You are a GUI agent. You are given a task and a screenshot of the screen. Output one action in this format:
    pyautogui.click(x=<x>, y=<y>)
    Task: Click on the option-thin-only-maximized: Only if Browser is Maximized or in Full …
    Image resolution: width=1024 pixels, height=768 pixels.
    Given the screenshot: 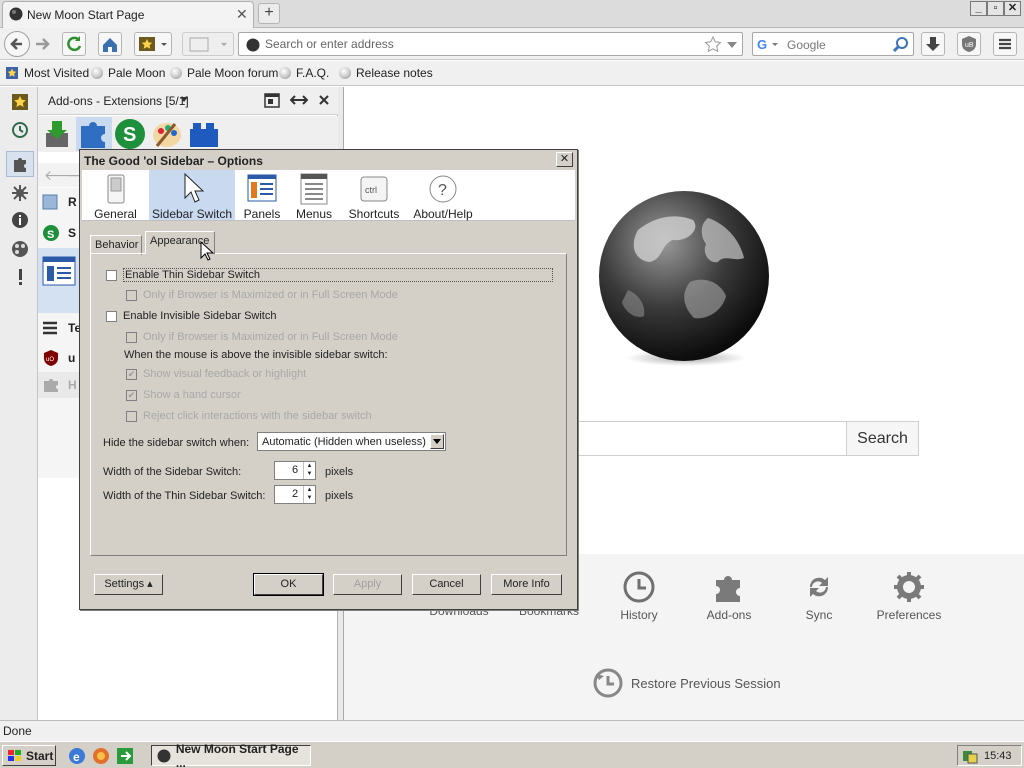 What is the action you would take?
    pyautogui.click(x=262, y=295)
    